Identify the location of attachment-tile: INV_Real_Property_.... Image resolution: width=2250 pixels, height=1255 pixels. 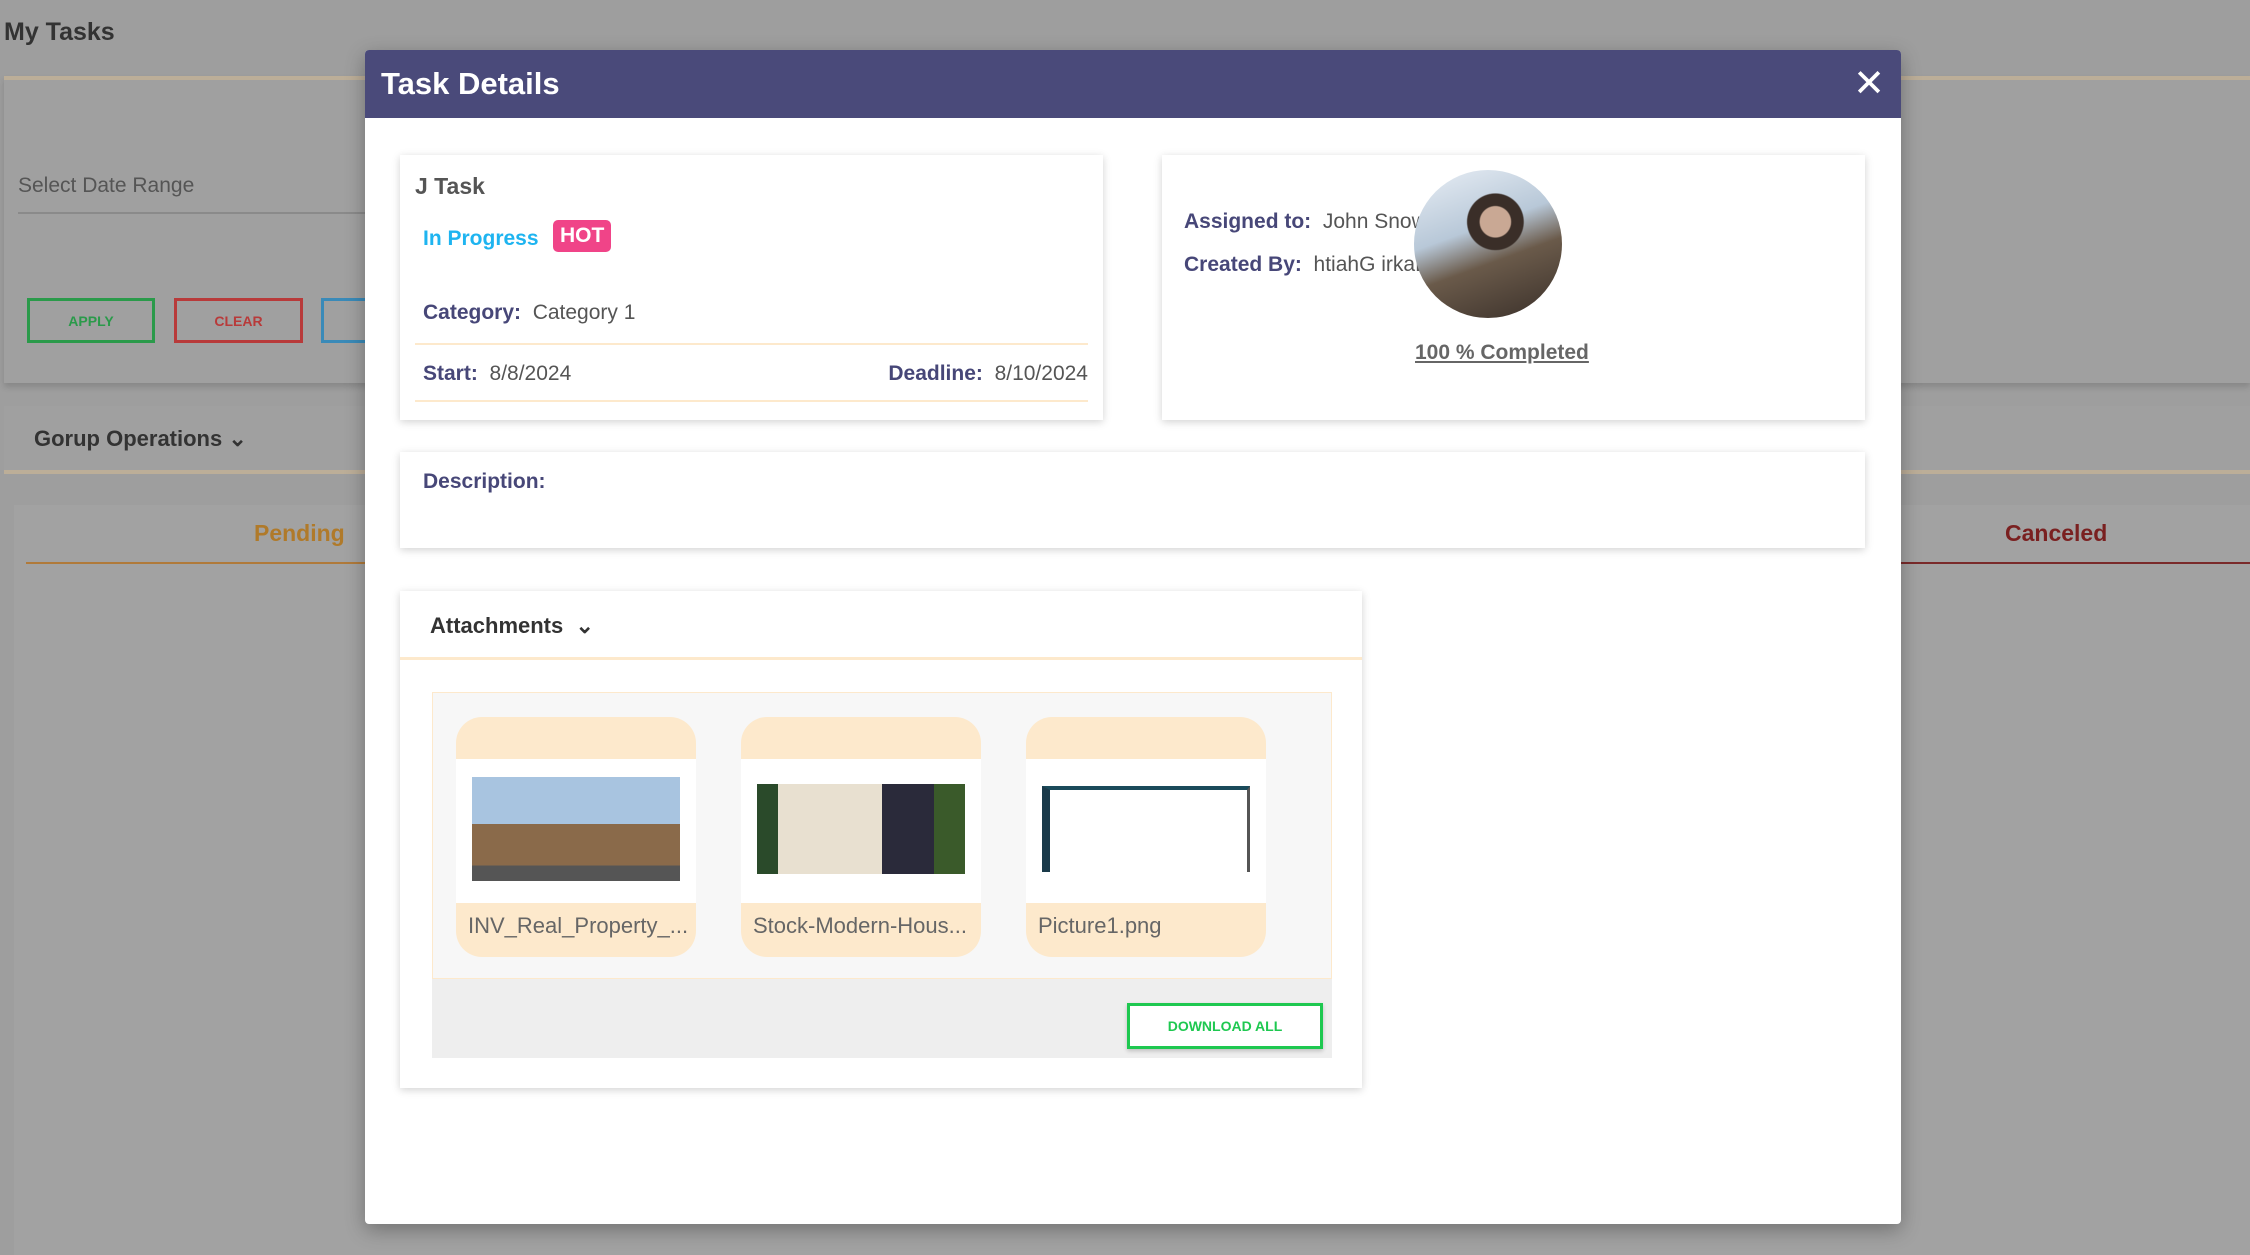
(576, 837).